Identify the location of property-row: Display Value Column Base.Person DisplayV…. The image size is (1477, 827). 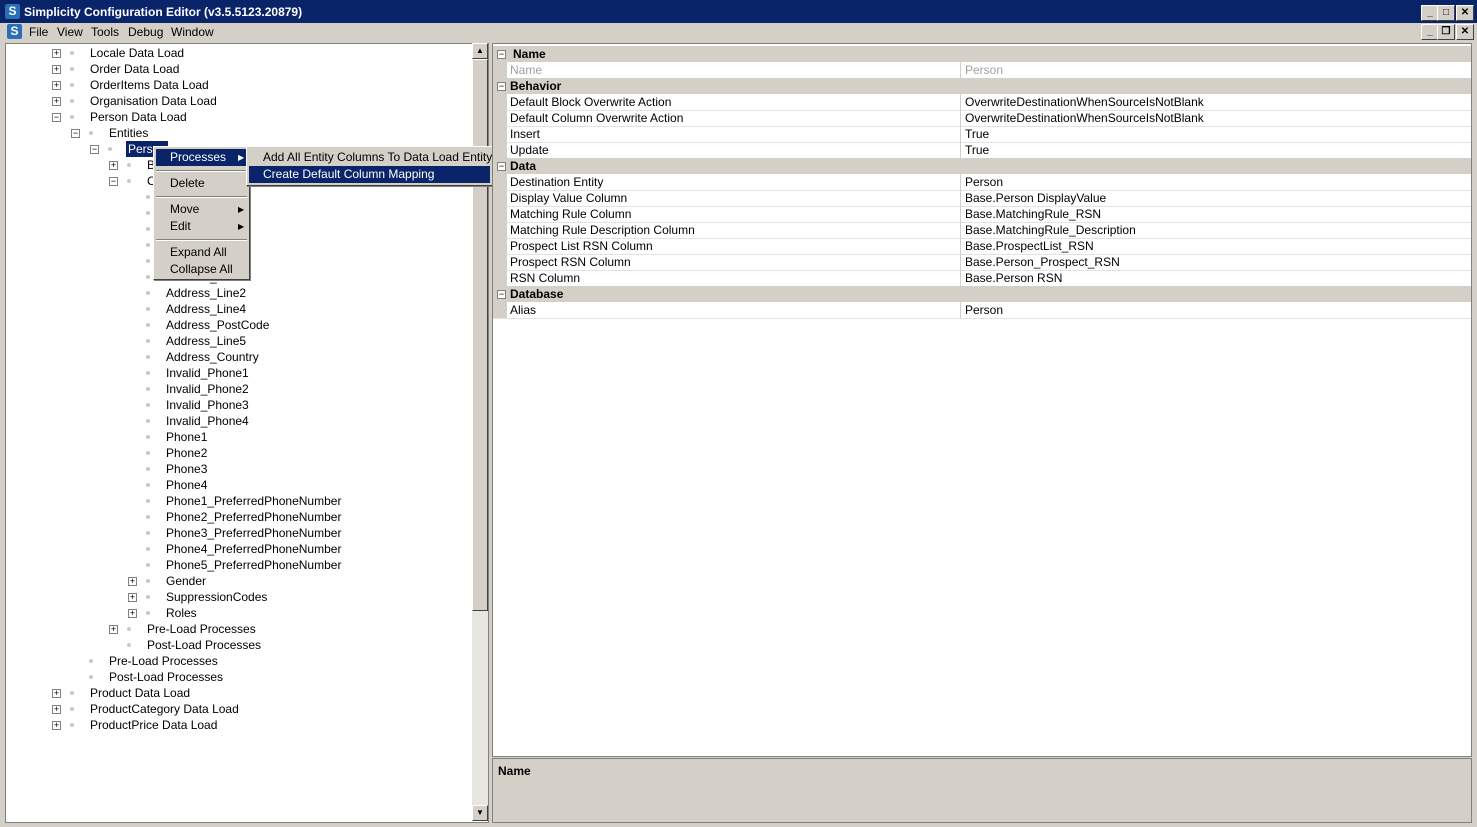
(982, 198).